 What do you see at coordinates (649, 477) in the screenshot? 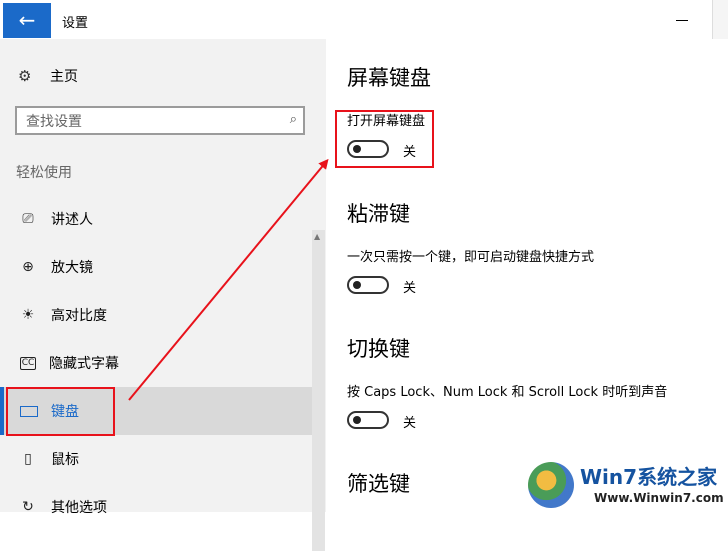
I see `watermark-title: Win7系统之家` at bounding box center [649, 477].